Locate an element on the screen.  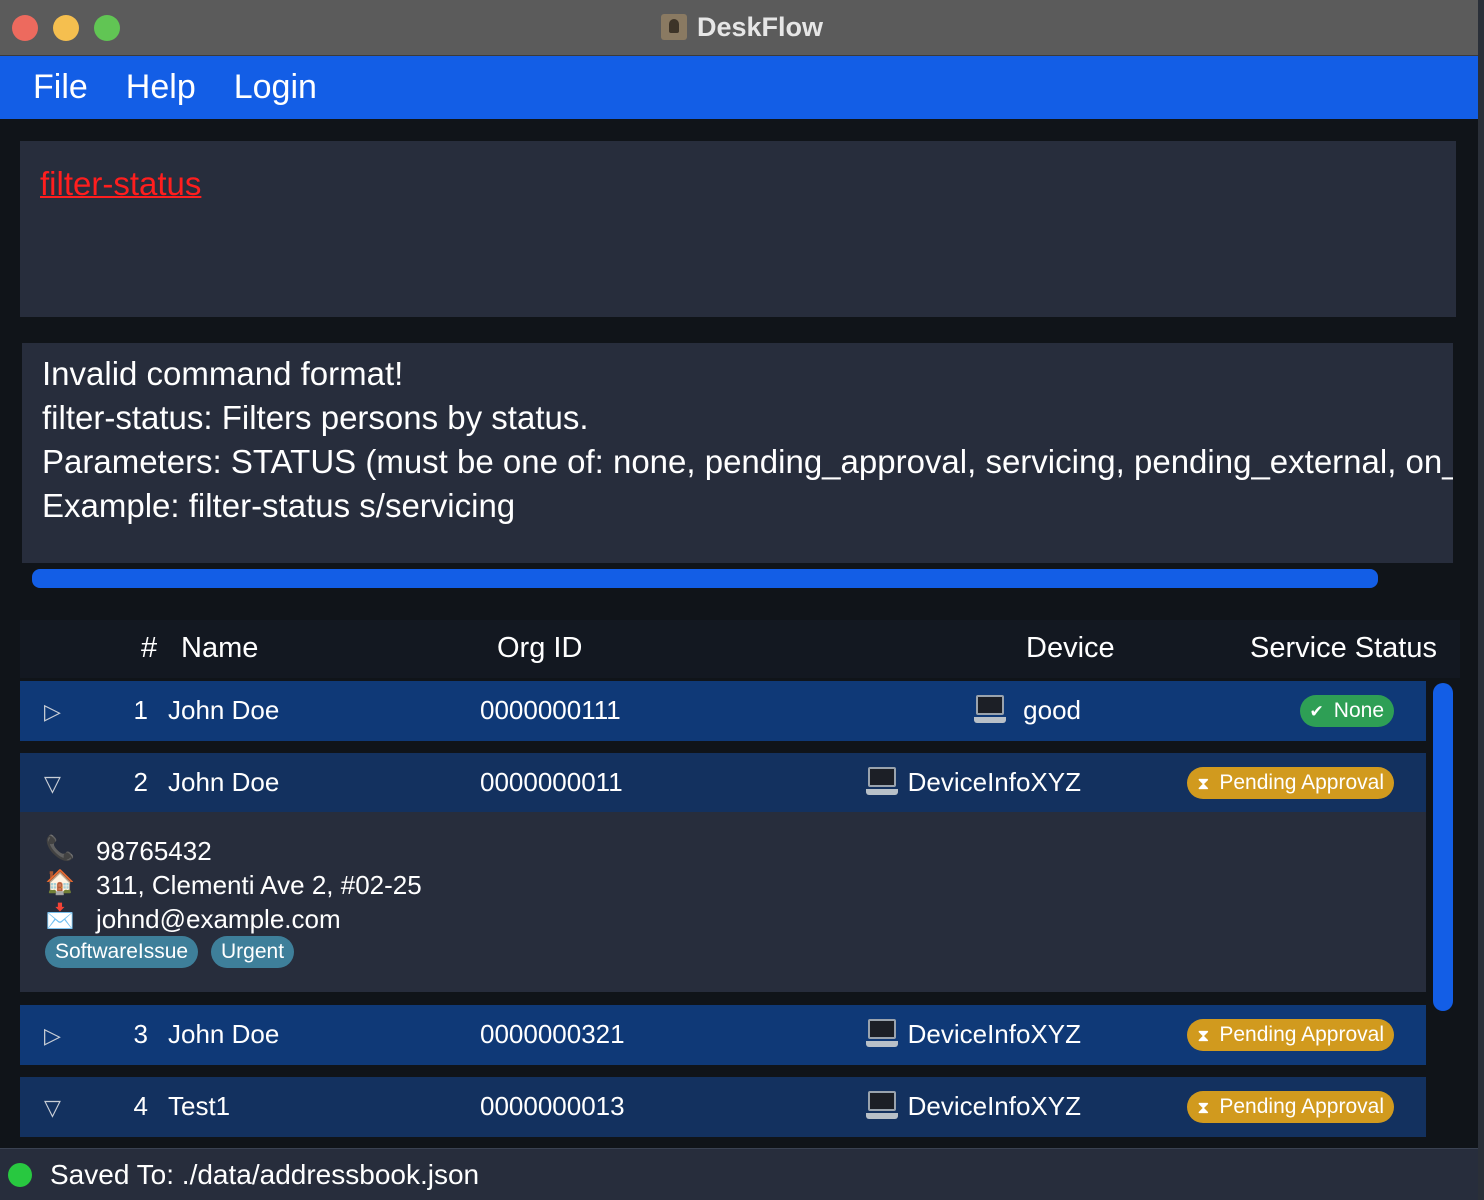
phone-icon: 📞 is located at coordinates (60, 848).